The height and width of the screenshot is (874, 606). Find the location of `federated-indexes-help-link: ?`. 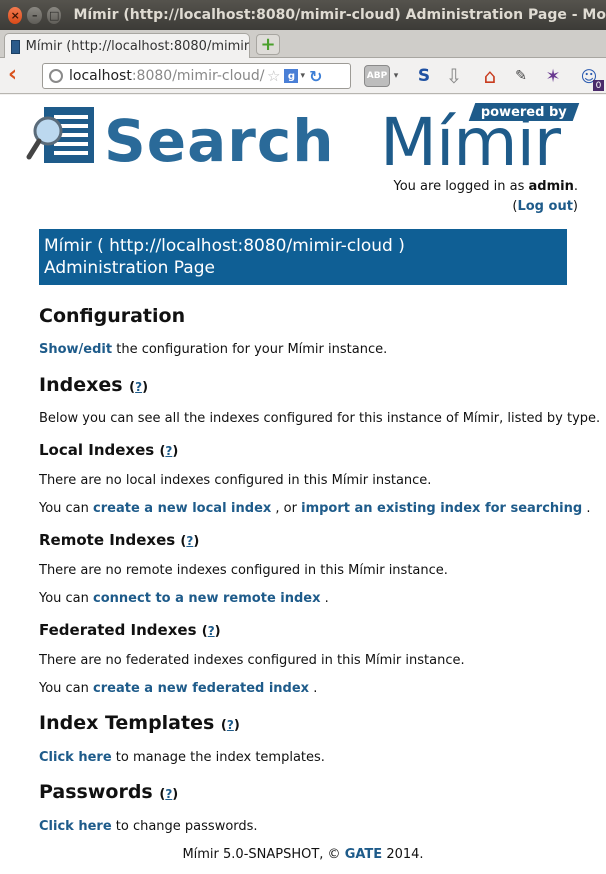

federated-indexes-help-link: ? is located at coordinates (211, 631).